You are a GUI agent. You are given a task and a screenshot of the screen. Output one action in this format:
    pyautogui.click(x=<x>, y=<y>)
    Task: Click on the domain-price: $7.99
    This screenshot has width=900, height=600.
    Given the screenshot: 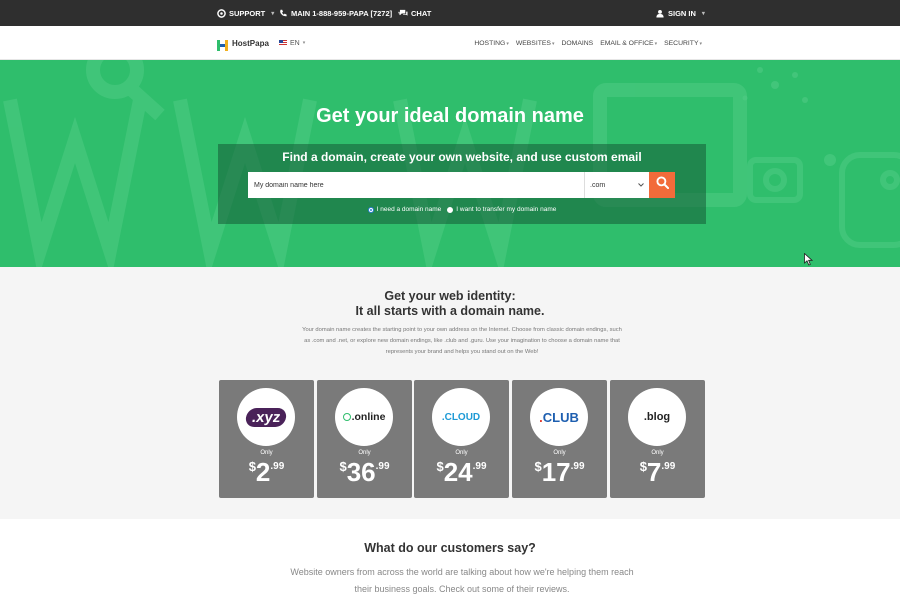 What is the action you would take?
    pyautogui.click(x=657, y=472)
    